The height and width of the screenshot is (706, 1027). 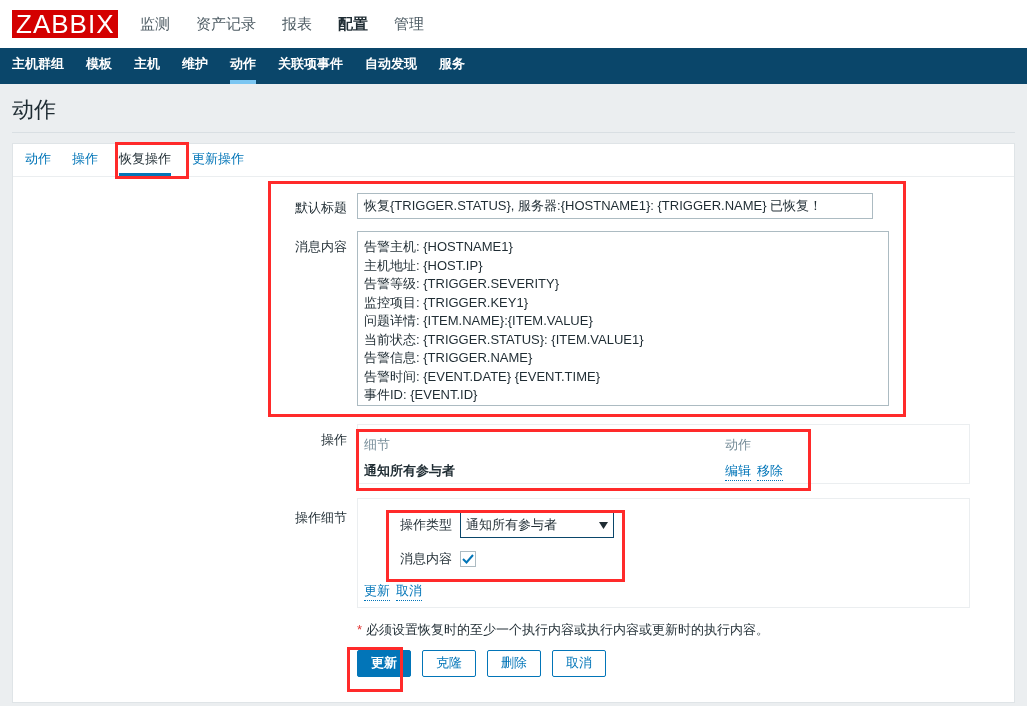 What do you see at coordinates (353, 24) in the screenshot?
I see `main-menu-item: 配置` at bounding box center [353, 24].